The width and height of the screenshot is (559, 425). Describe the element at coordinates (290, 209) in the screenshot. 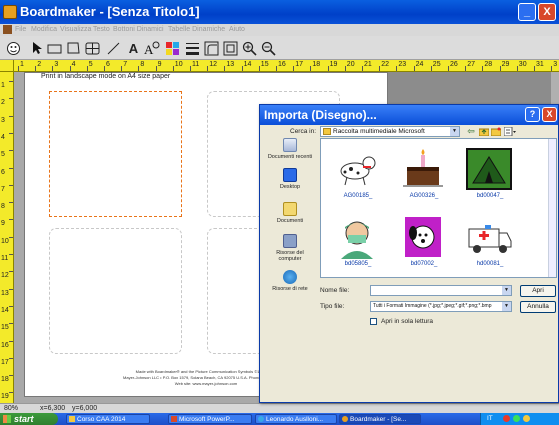

I see `documents-folder-icon` at that location.